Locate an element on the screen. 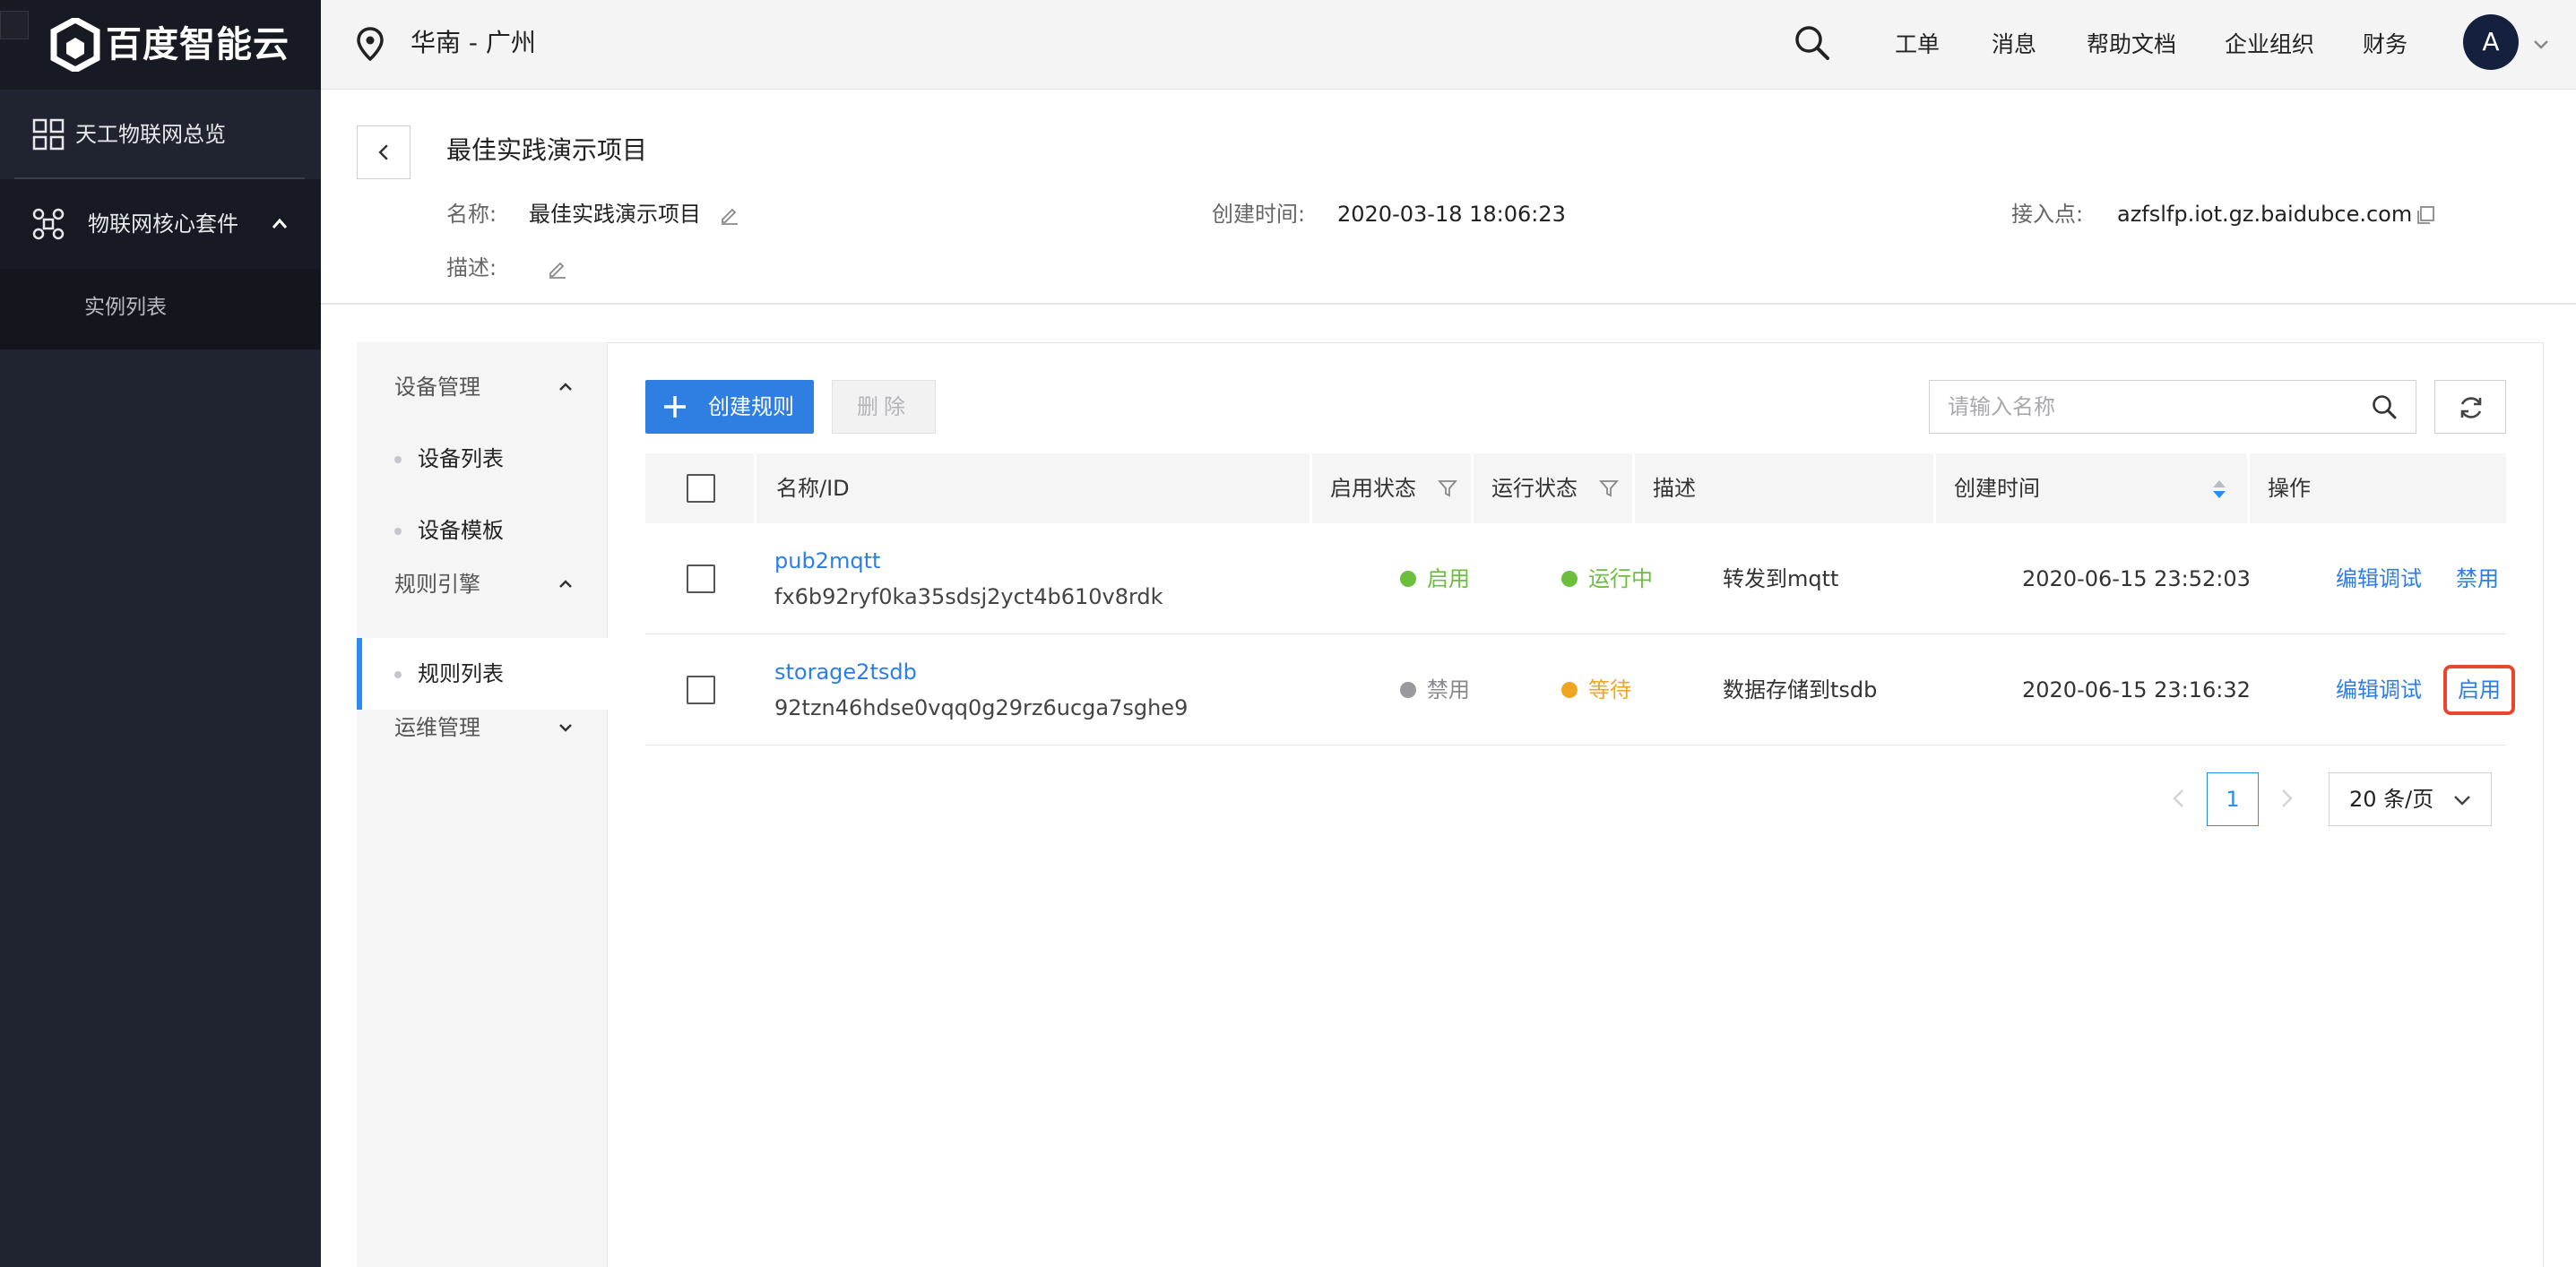  prev-page-icon is located at coordinates (2179, 798).